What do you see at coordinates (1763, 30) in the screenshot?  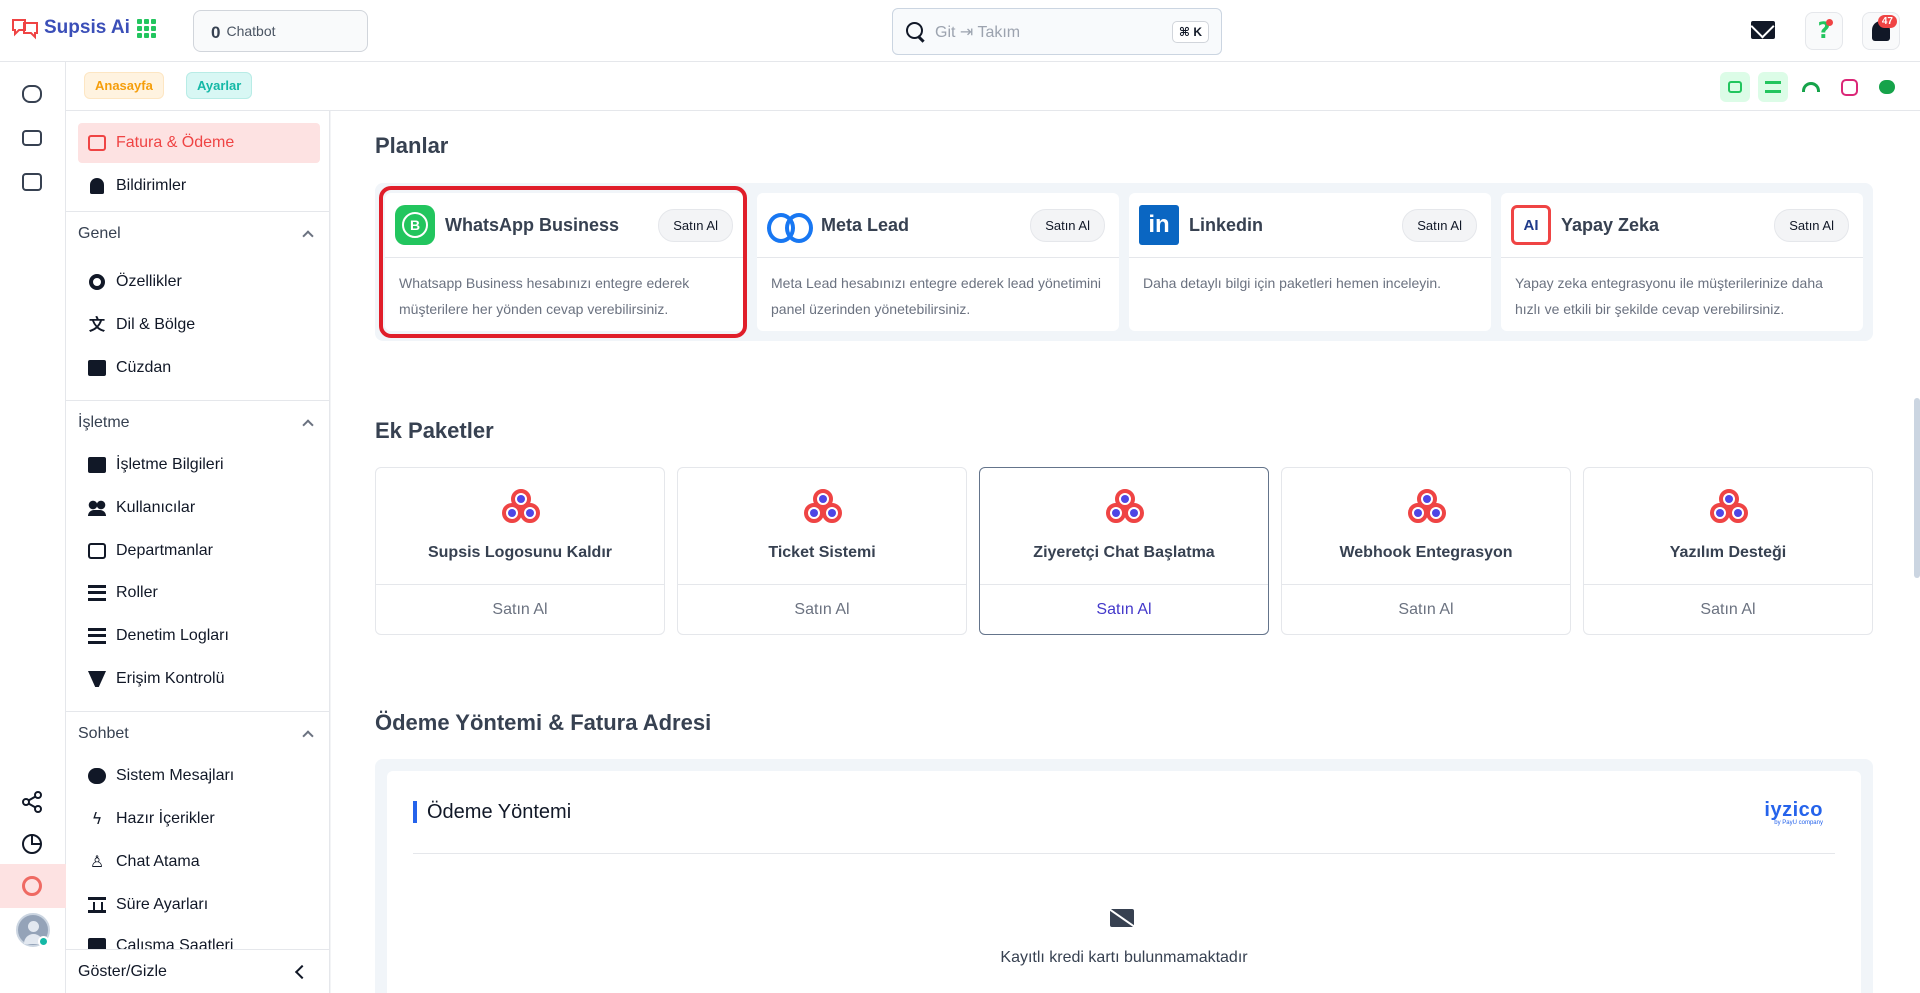 I see `mail-icon` at bounding box center [1763, 30].